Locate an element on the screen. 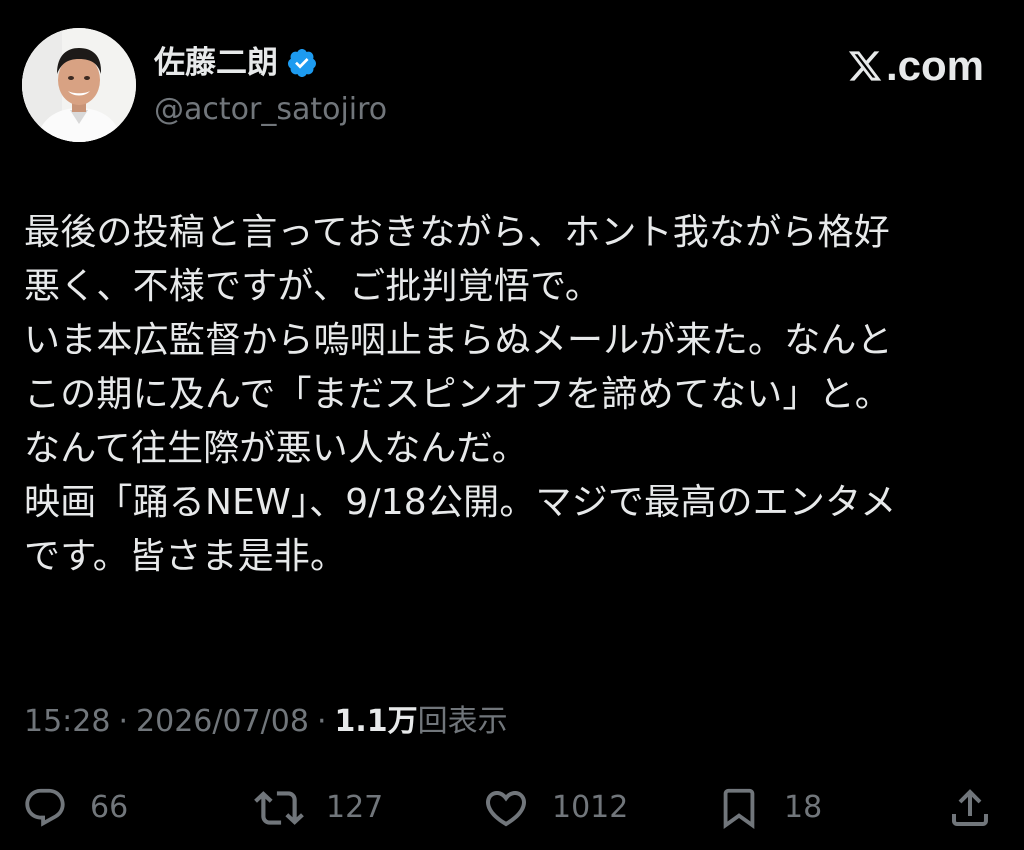 The image size is (1024, 850). reply-count: 66 is located at coordinates (109, 807).